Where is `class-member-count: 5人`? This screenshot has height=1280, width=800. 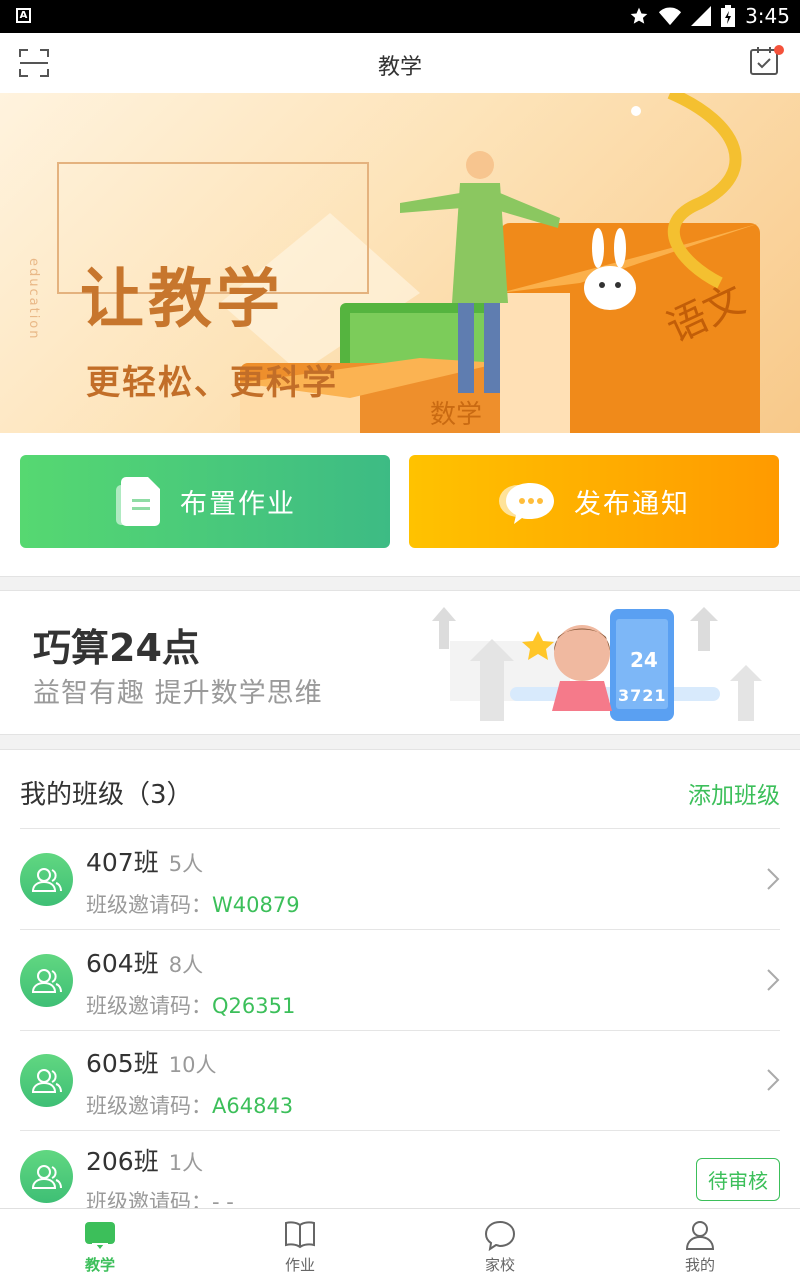
class-member-count: 5人 is located at coordinates (186, 864).